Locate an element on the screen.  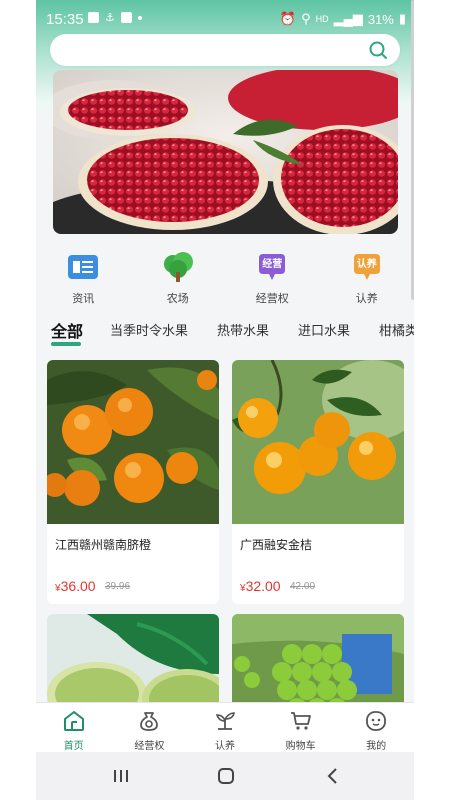
nav-label: 认养 is located at coordinates (224, 746).